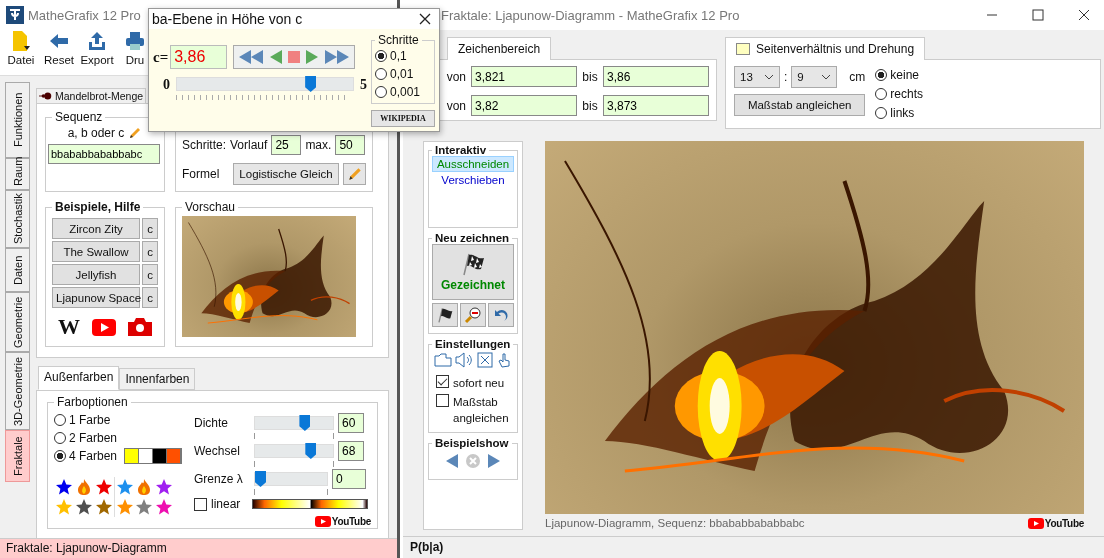 This screenshot has width=1104, height=558. Describe the element at coordinates (144, 487) in the screenshot. I see `flame-icon` at that location.